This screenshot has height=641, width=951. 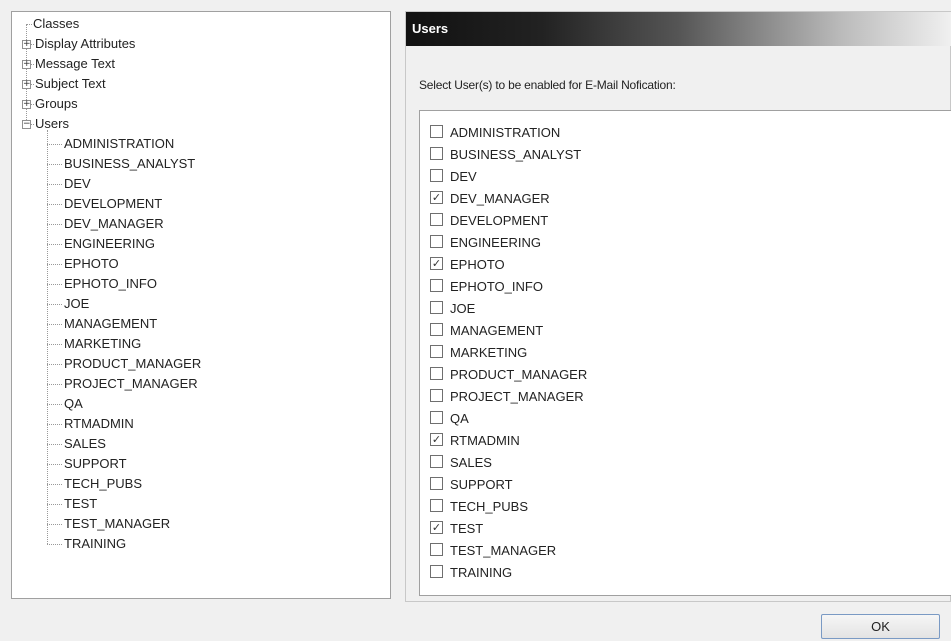 I want to click on tree-node-user: PROJECT_MANAGER, so click(x=131, y=384).